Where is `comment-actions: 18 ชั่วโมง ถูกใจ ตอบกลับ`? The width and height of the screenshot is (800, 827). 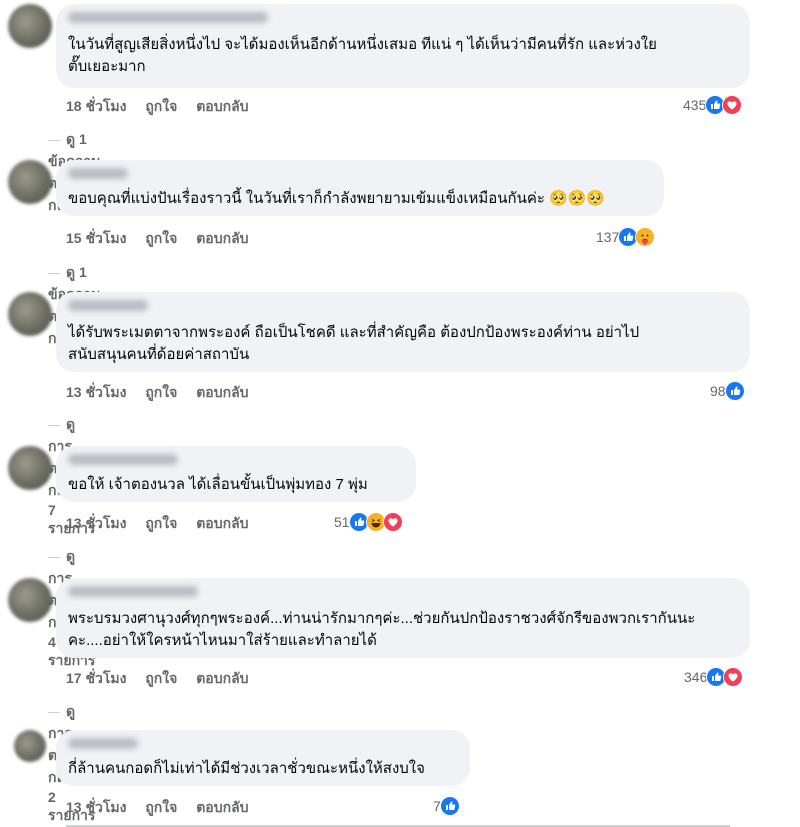
comment-actions: 18 ชั่วโมง ถูกใจ ตอบกลับ is located at coordinates (165, 107).